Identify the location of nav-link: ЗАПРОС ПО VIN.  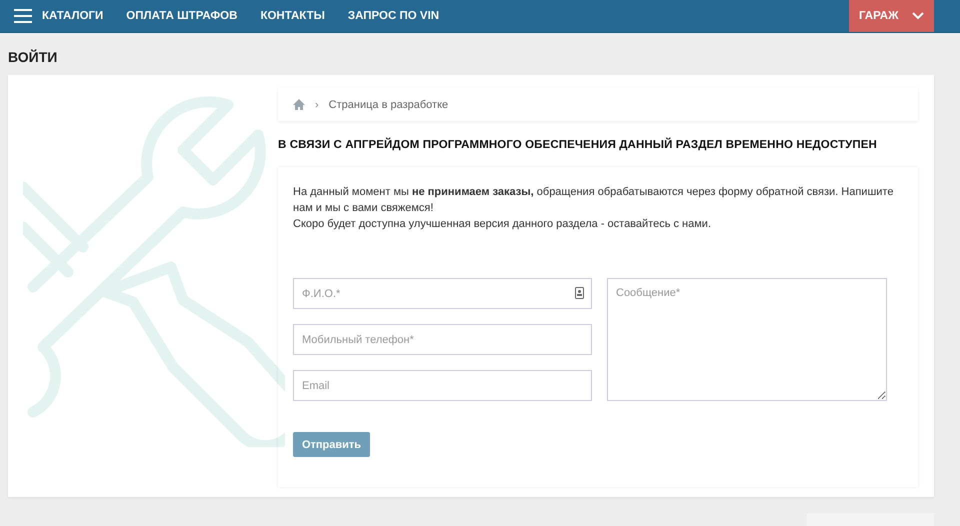
(394, 16).